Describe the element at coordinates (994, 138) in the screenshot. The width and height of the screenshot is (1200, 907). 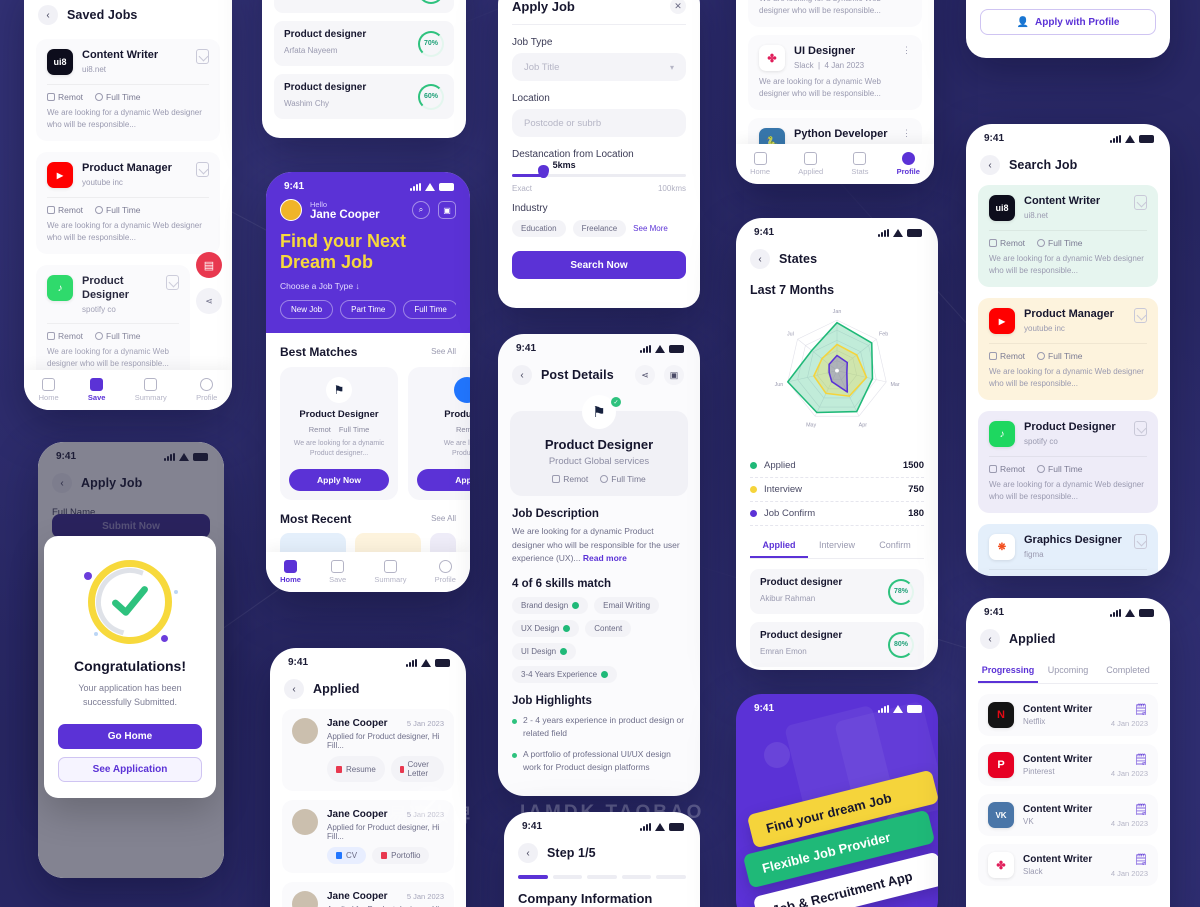
I see `status-time: 9:41` at that location.